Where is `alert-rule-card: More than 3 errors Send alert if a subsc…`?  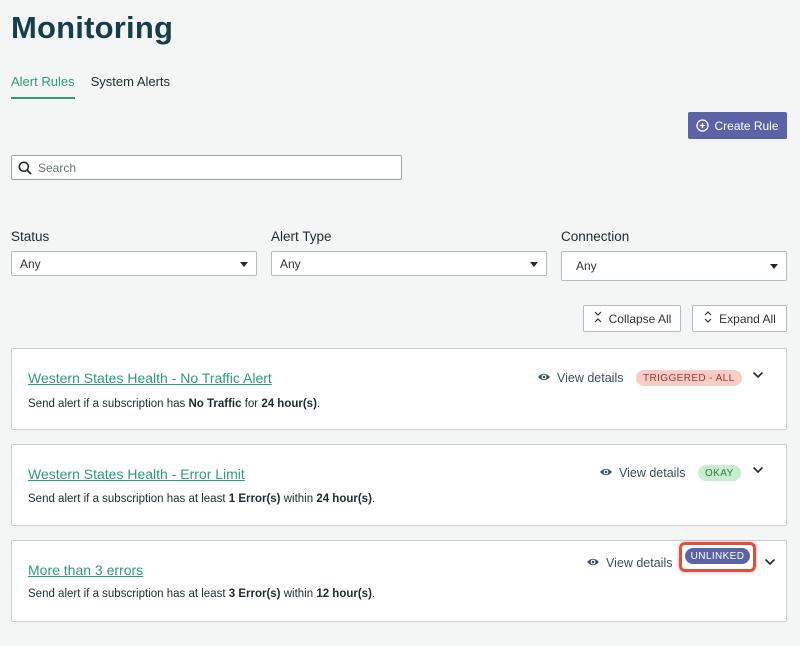 alert-rule-card: More than 3 errors Send alert if a subsc… is located at coordinates (399, 581).